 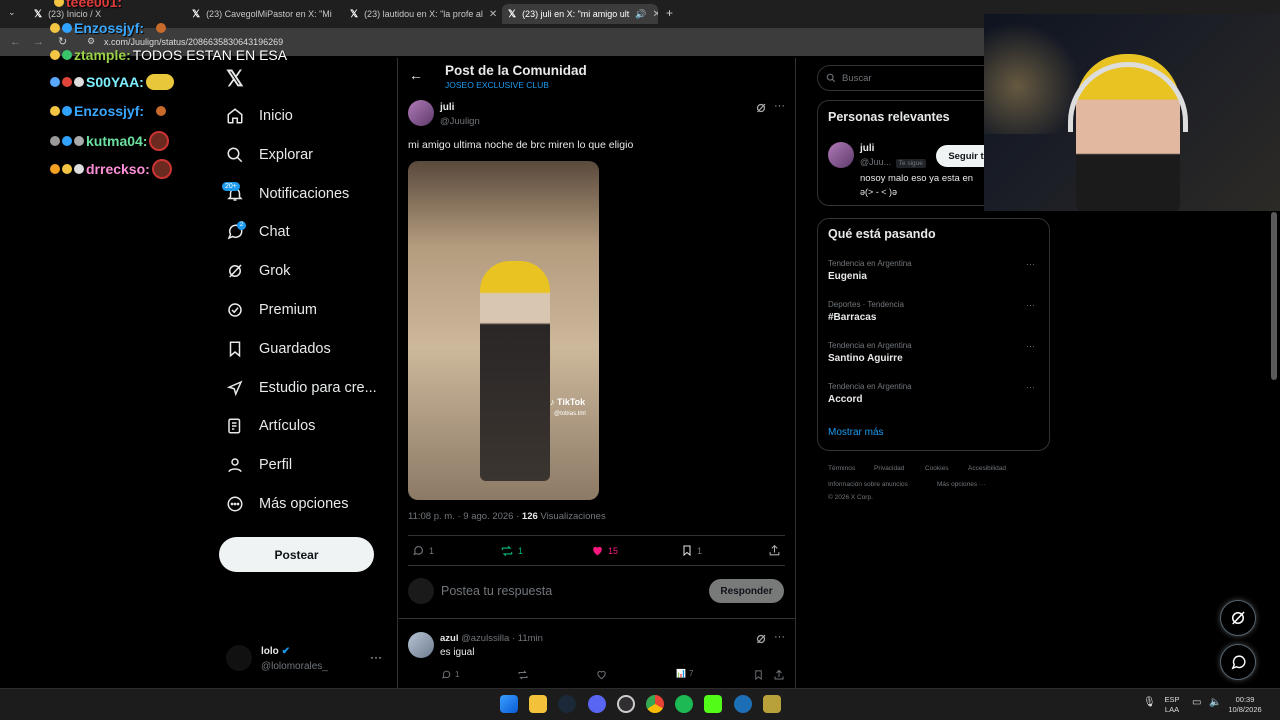 What do you see at coordinates (841, 155) in the screenshot?
I see `relevant-avatar` at bounding box center [841, 155].